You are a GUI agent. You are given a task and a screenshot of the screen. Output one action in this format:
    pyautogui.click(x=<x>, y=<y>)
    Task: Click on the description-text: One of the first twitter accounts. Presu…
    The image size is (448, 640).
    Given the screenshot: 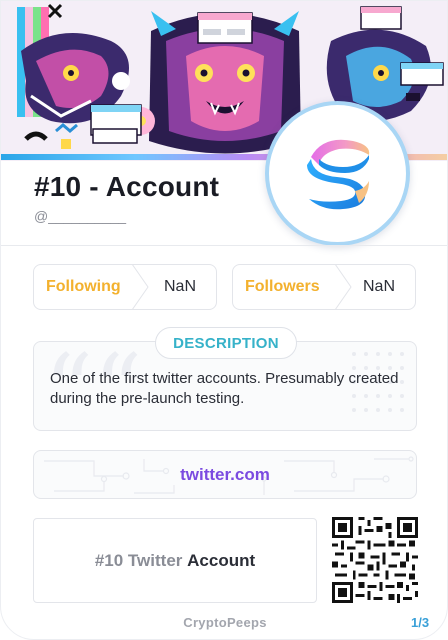 What is the action you would take?
    pyautogui.click(x=224, y=388)
    